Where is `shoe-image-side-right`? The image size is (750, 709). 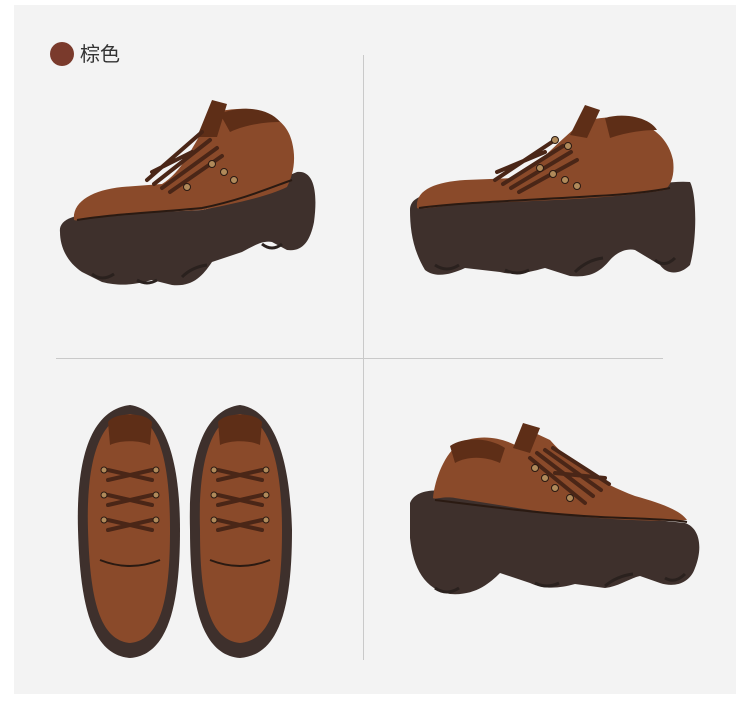
shoe-image-side-right is located at coordinates (552, 192).